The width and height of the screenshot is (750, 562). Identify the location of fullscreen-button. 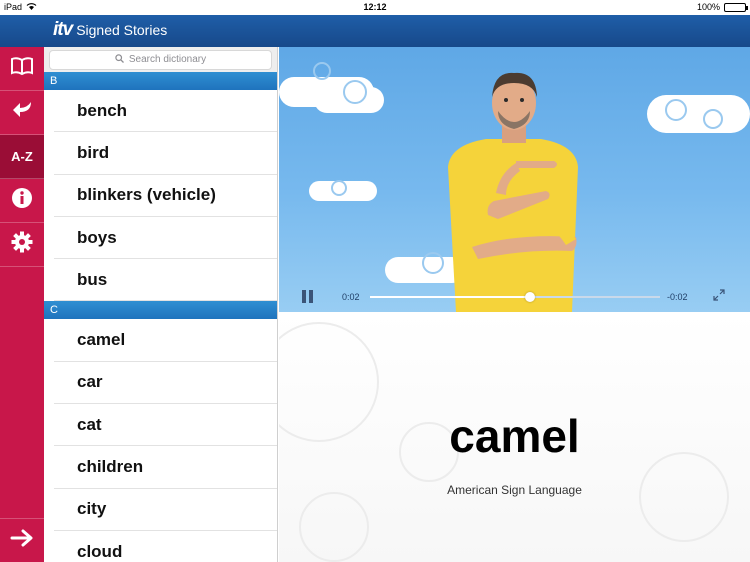
(719, 296).